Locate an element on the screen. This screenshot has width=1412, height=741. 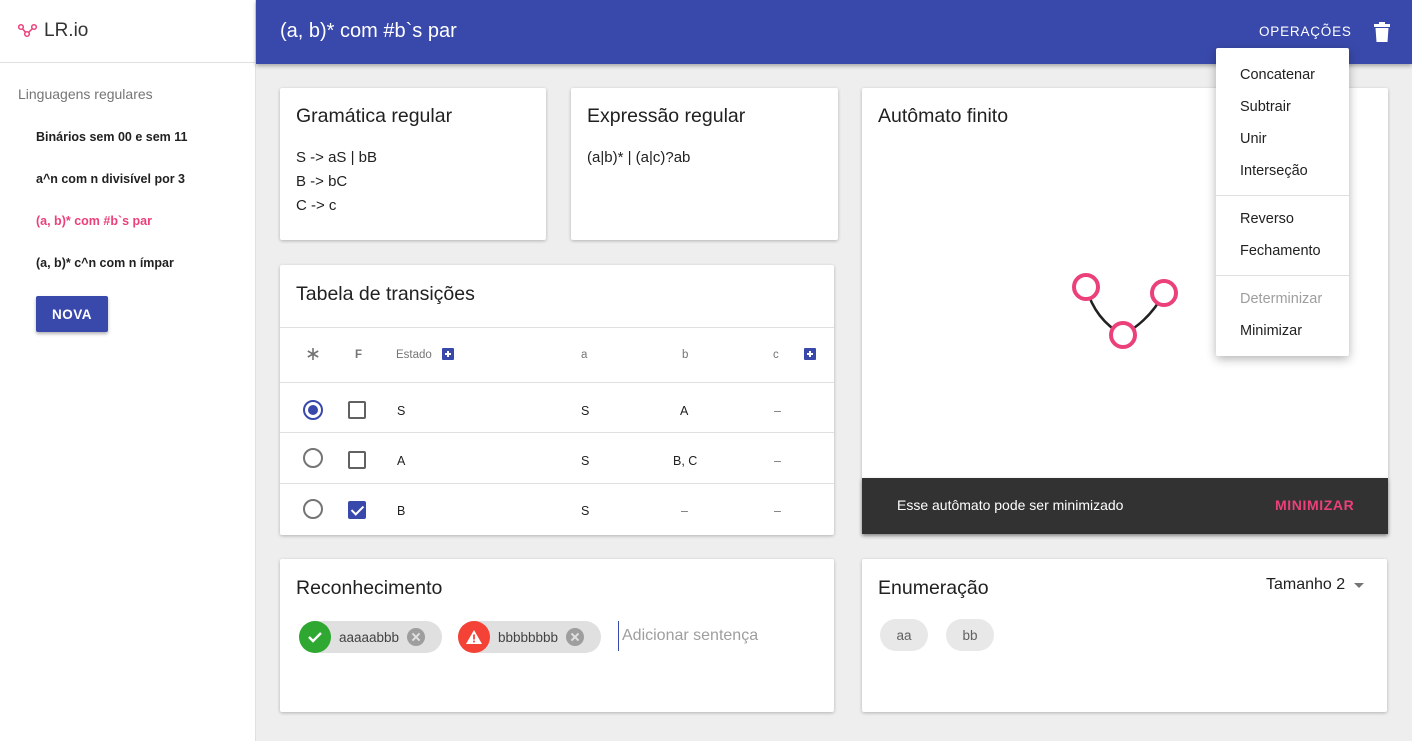
size-select: Tamanho 2 is located at coordinates (1315, 585).